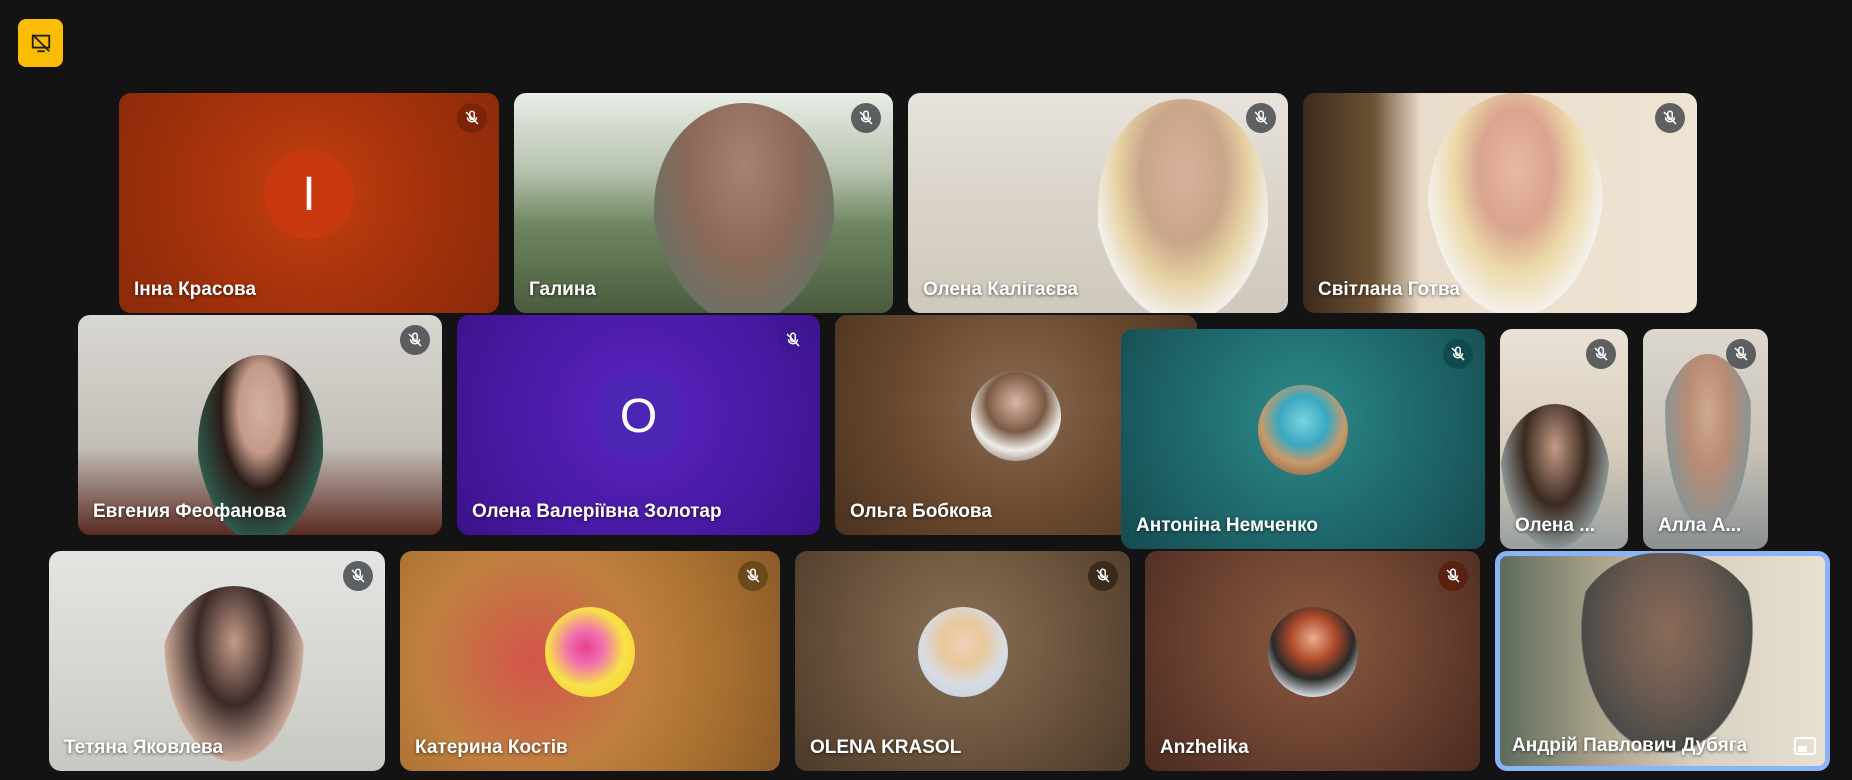  I want to click on participant-tile: Anzhelika, so click(1312, 661).